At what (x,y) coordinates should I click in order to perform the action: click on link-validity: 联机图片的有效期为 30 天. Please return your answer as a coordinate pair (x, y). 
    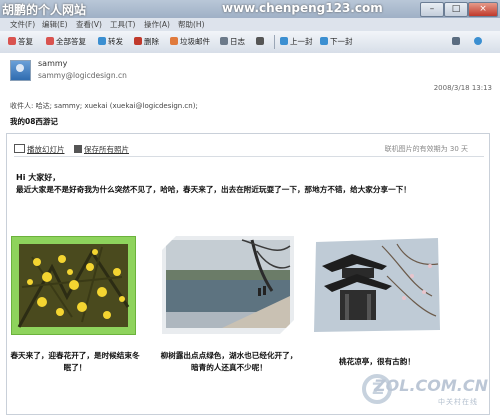
    Looking at the image, I should click on (426, 149).